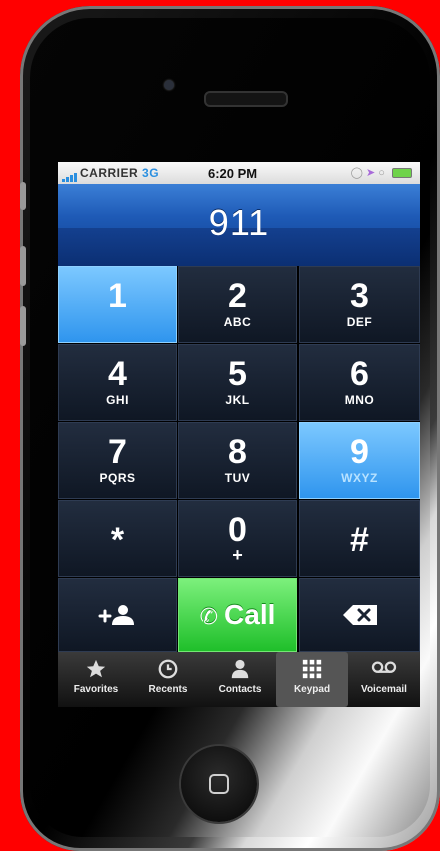  I want to click on tab-voicemail: Voicemail, so click(384, 679).